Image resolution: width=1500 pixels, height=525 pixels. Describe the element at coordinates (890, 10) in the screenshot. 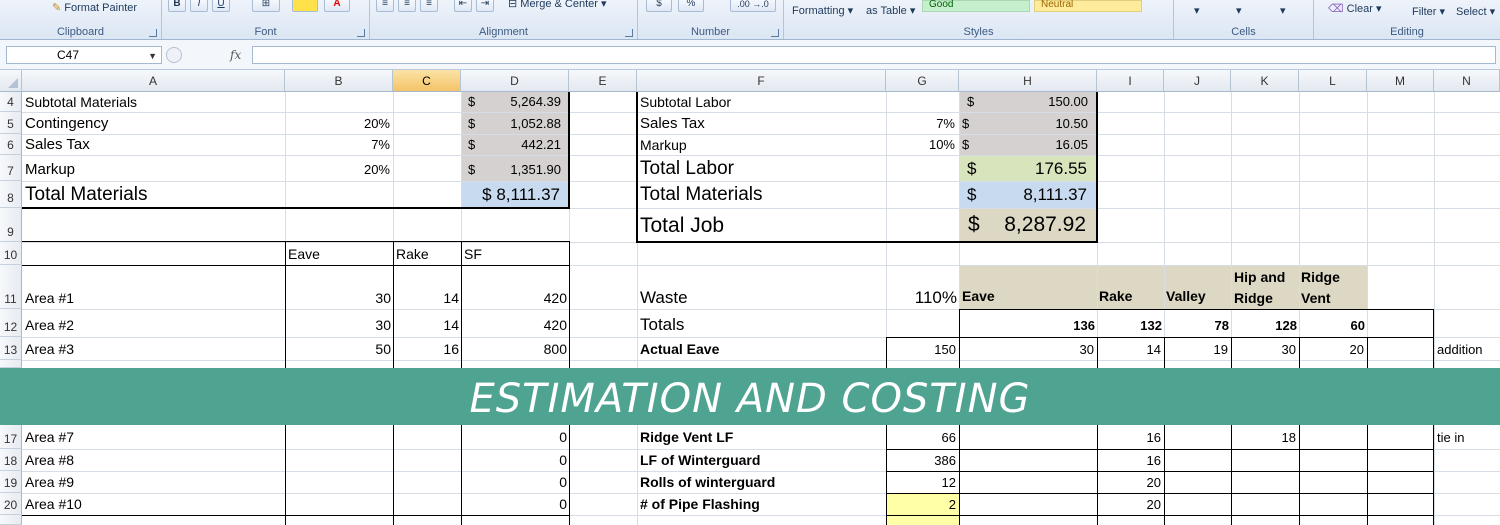

I see `format-as-table-button: as Table ▾` at that location.